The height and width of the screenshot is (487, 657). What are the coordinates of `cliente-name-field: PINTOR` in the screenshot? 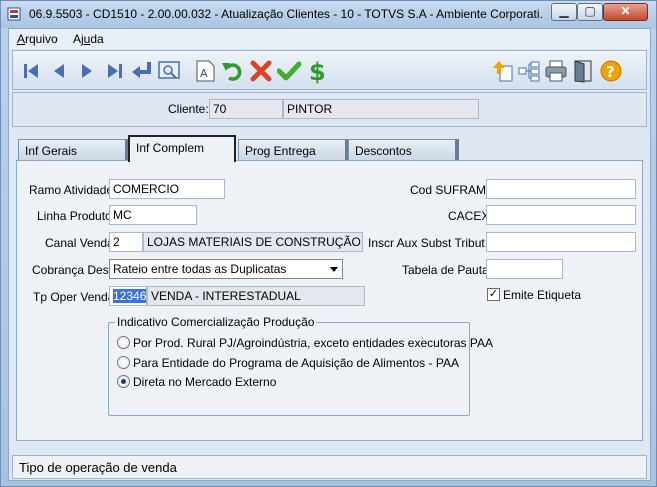 It's located at (381, 109).